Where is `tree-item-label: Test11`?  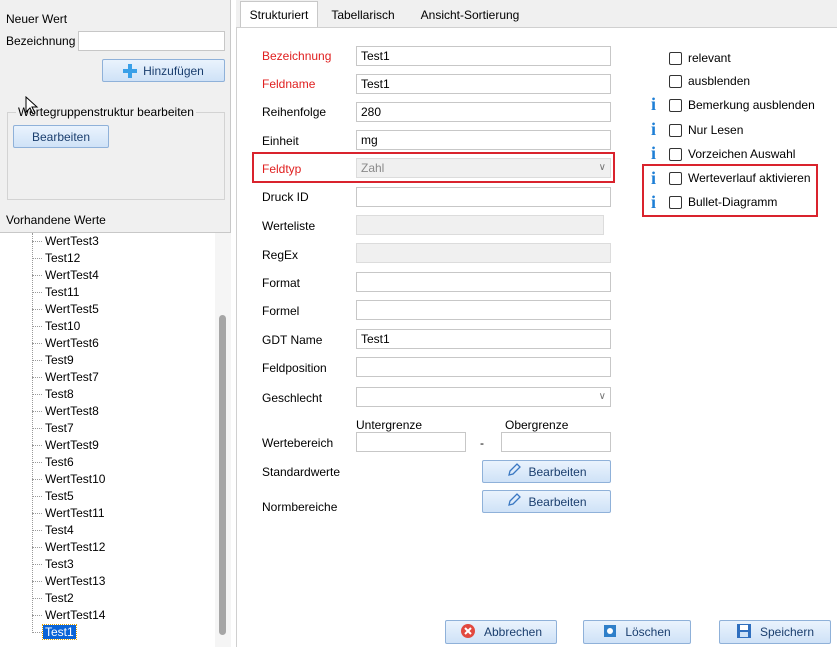
tree-item-label: Test11 is located at coordinates (62, 292).